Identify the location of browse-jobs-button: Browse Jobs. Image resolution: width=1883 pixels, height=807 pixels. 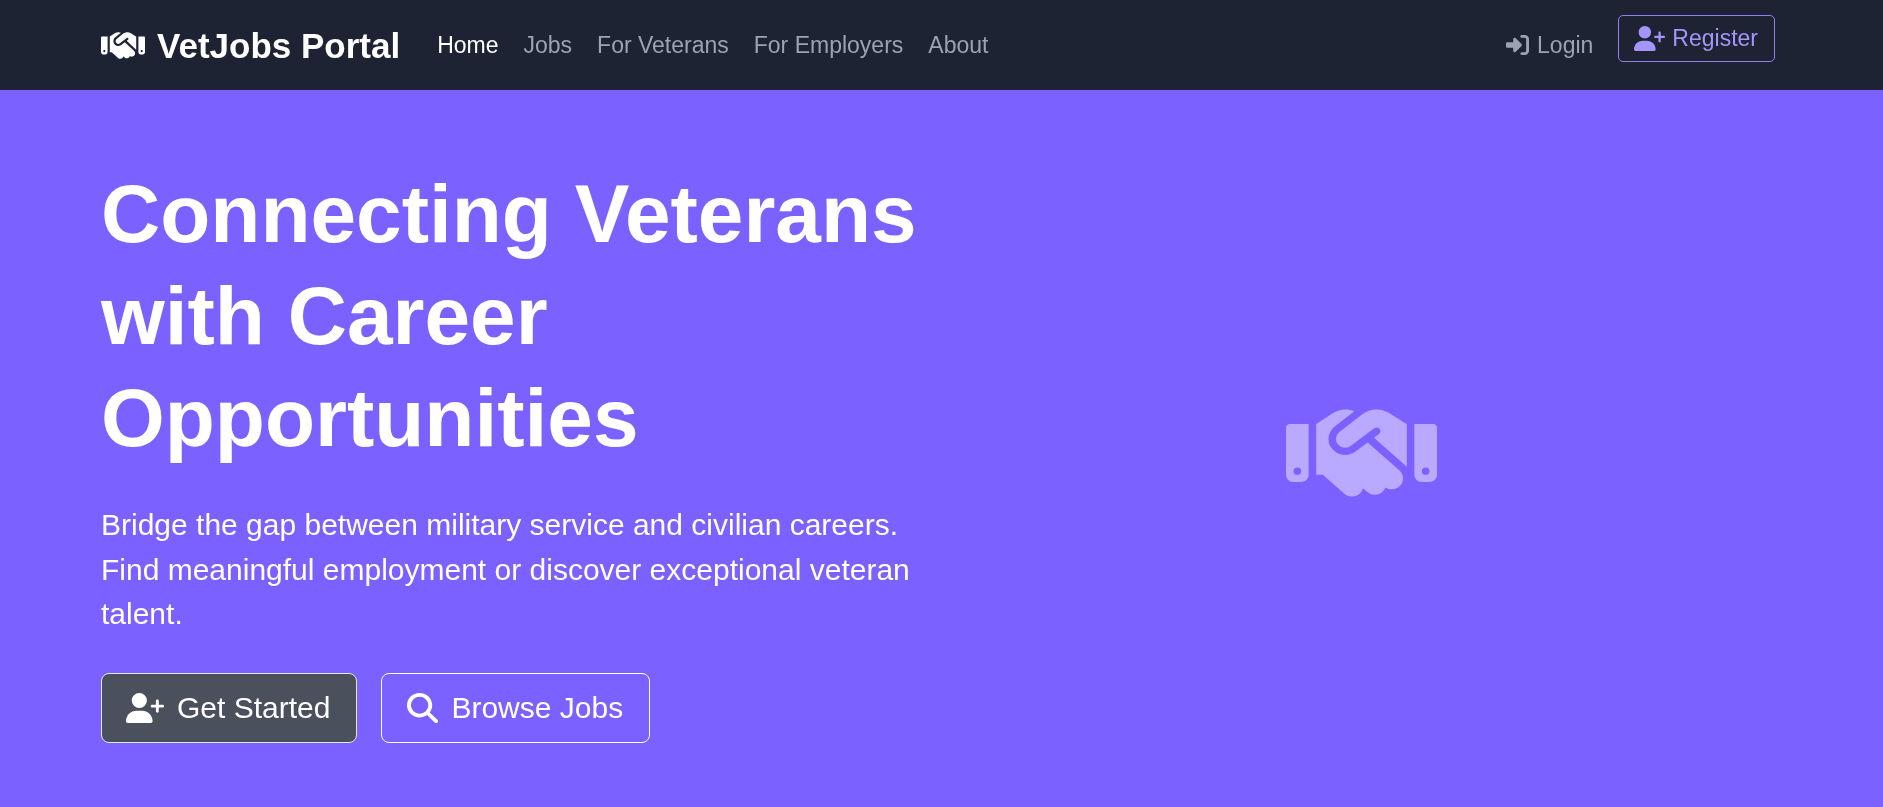
(516, 707).